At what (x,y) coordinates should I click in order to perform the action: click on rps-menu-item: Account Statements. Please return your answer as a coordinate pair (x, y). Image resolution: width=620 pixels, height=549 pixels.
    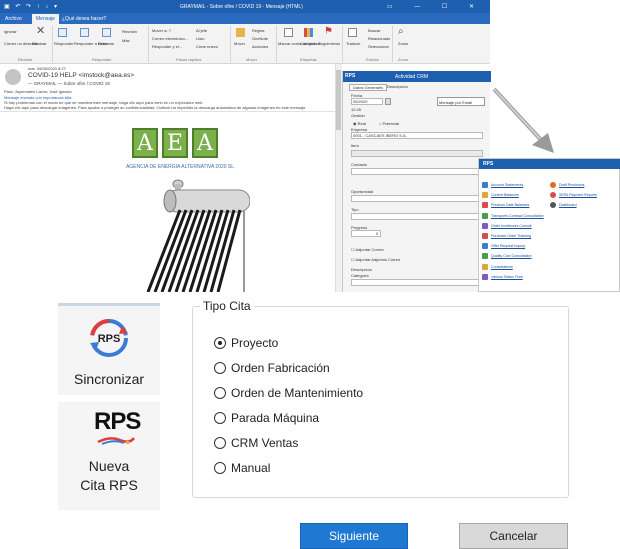
    Looking at the image, I should click on (507, 185).